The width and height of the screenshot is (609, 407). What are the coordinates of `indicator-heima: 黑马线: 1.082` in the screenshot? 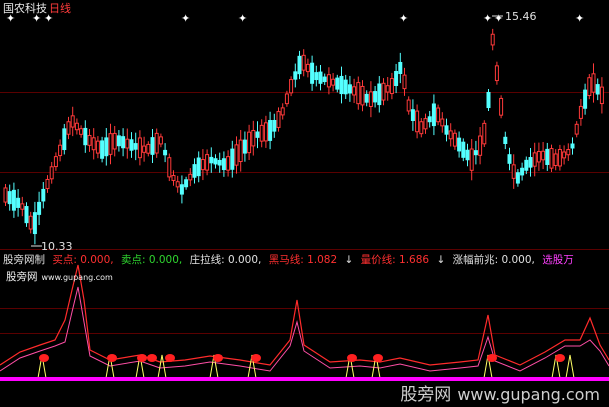 It's located at (303, 260).